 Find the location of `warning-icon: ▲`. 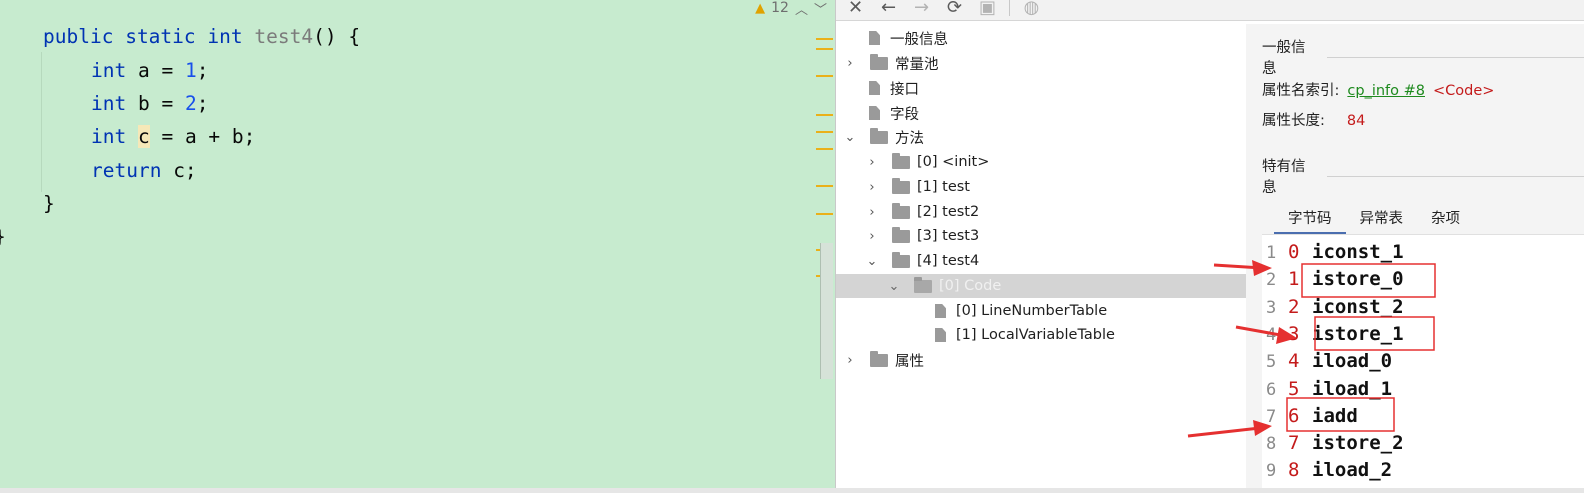

warning-icon: ▲ is located at coordinates (760, 8).